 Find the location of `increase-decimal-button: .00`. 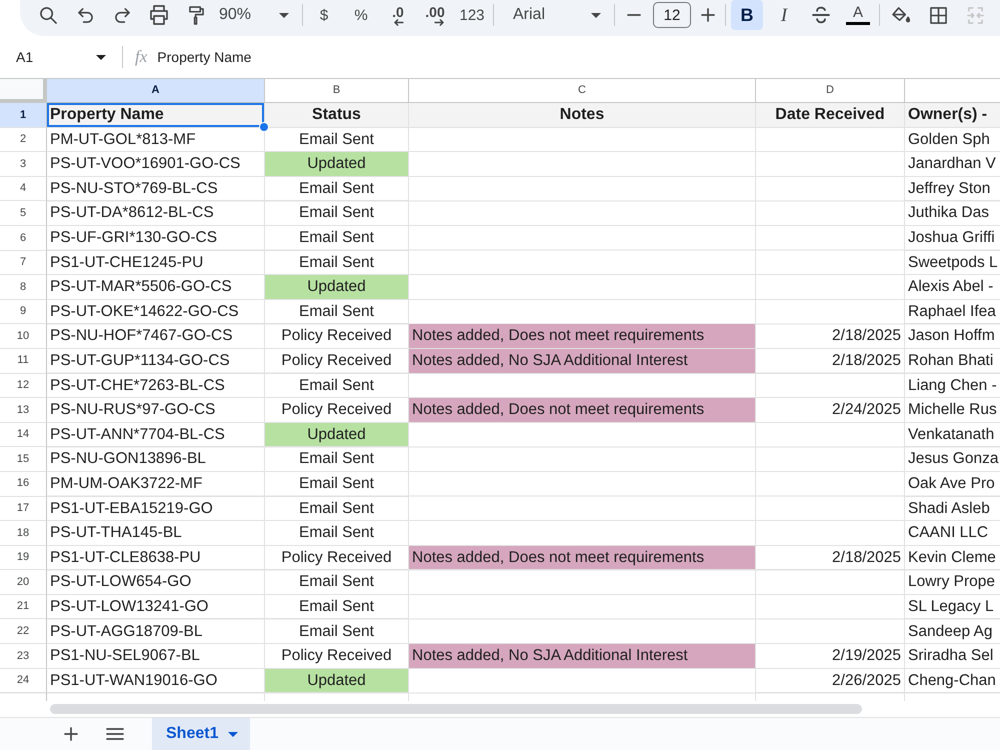

increase-decimal-button: .00 is located at coordinates (435, 15).